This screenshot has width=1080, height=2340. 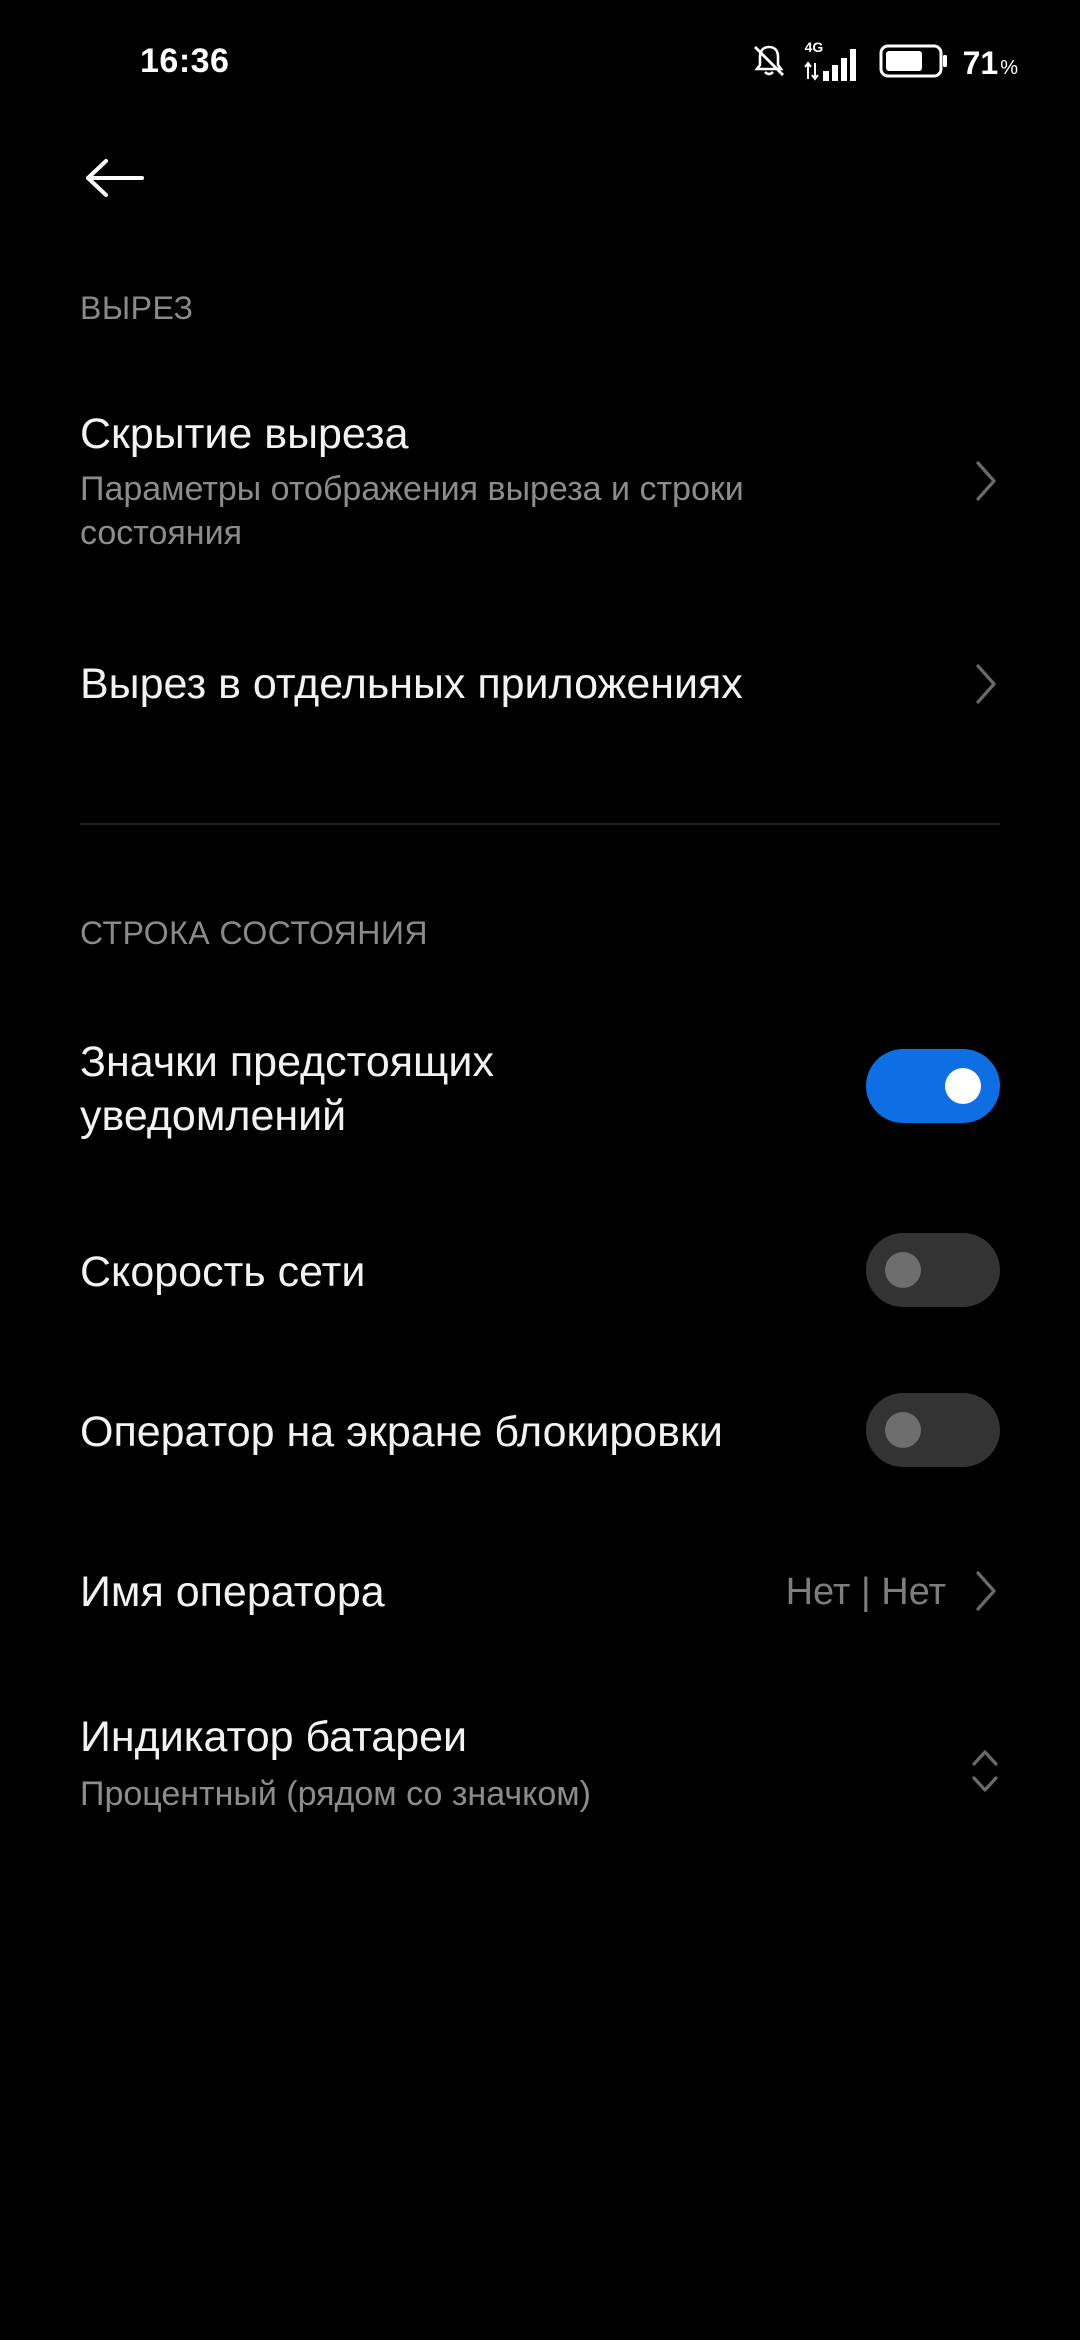 What do you see at coordinates (223, 1272) in the screenshot?
I see `network-speed-title: Скорость сети` at bounding box center [223, 1272].